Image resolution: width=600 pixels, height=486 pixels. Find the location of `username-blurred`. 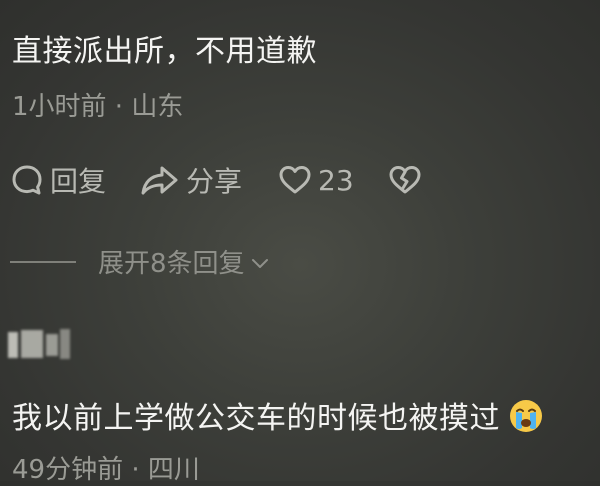

username-blurred is located at coordinates (40, 344).